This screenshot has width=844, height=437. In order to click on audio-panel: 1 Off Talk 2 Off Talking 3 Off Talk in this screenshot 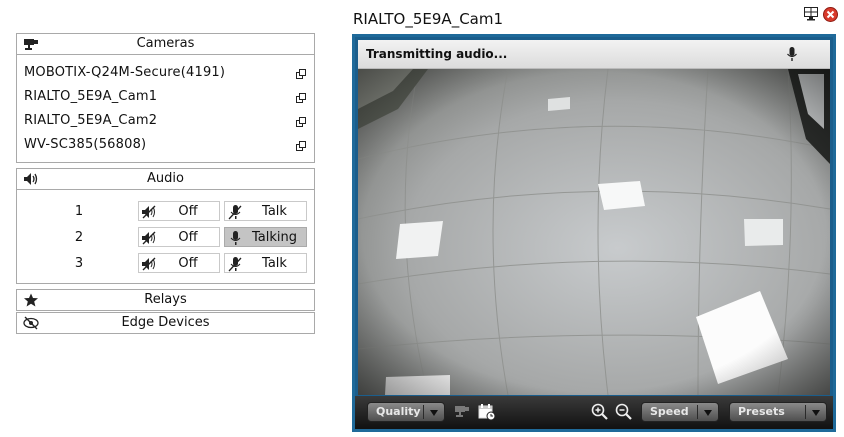, I will do `click(165, 237)`.